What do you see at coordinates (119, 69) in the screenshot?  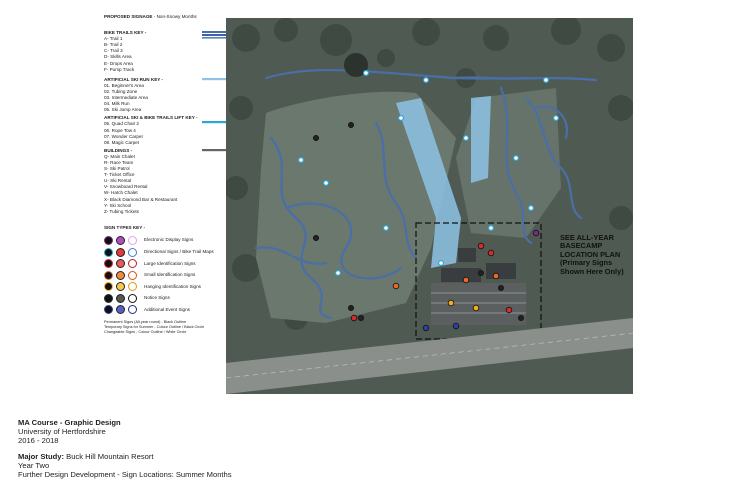 I see `bike-key-item: F- Pump Track` at bounding box center [119, 69].